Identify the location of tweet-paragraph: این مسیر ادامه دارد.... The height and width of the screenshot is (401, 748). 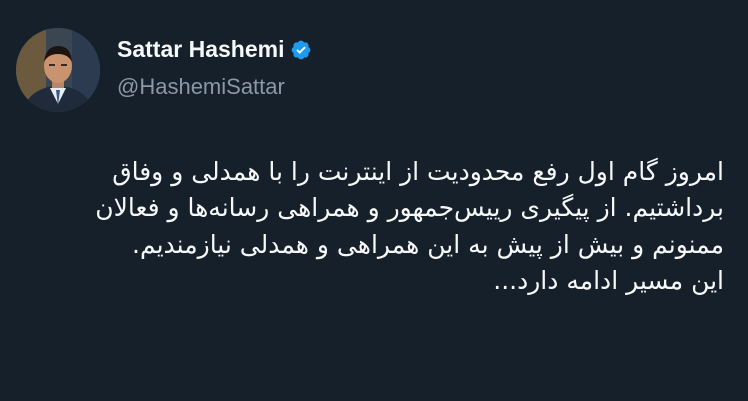
(608, 280).